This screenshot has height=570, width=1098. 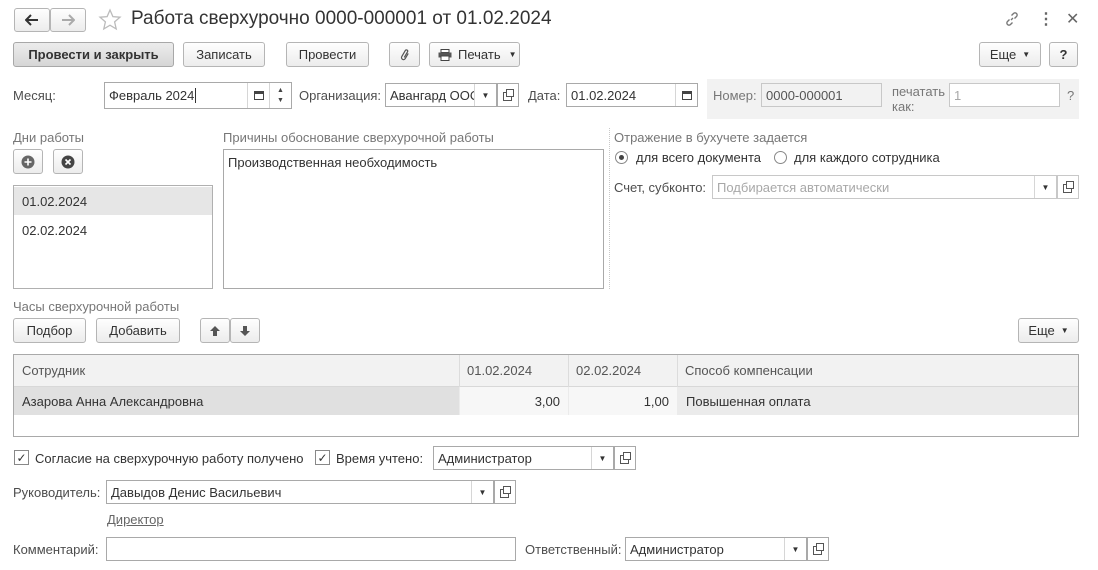 What do you see at coordinates (322, 457) in the screenshot?
I see `time-counted-checkbox: ✓` at bounding box center [322, 457].